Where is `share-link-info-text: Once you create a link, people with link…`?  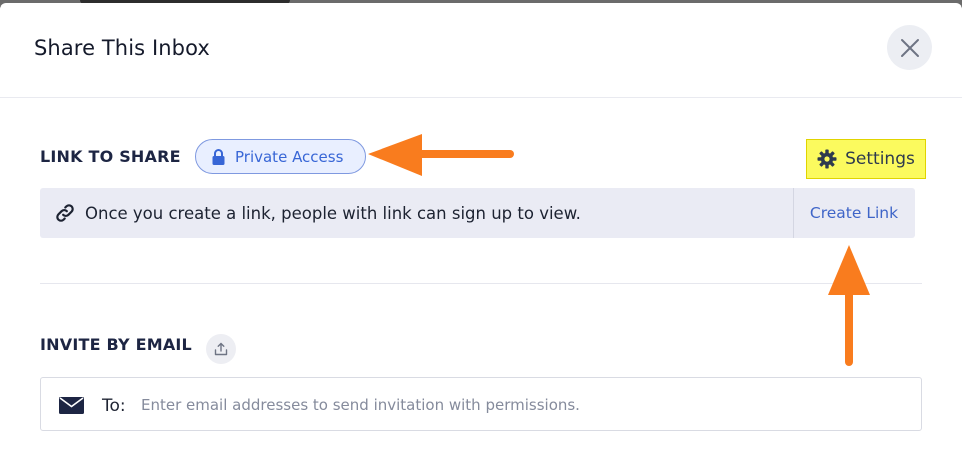
share-link-info-text: Once you create a link, people with link… is located at coordinates (333, 213).